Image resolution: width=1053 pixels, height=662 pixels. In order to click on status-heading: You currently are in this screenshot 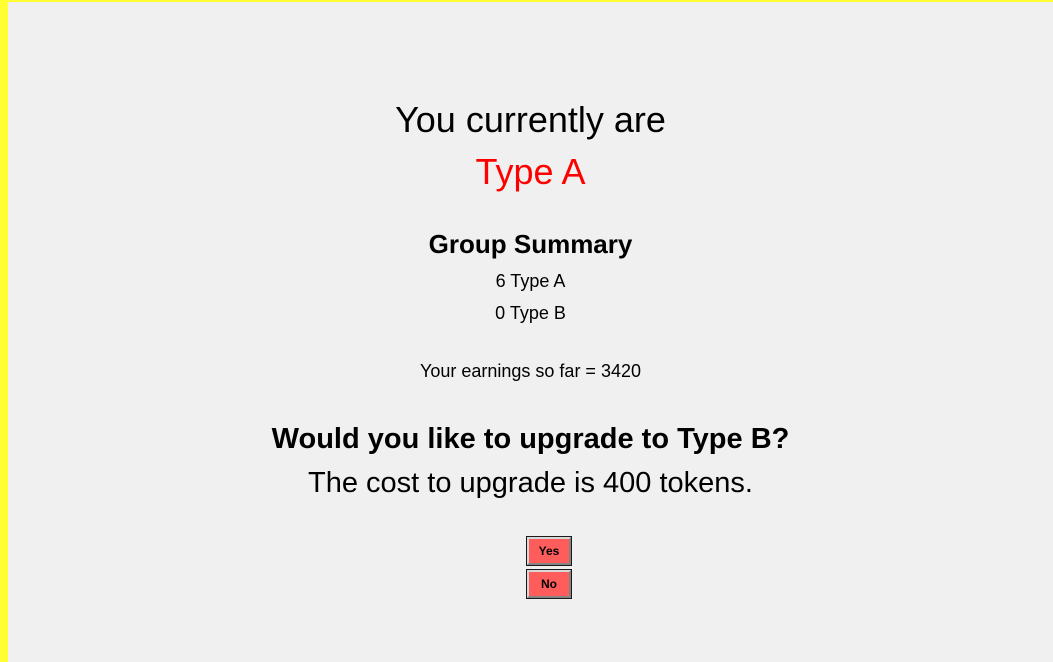, I will do `click(530, 119)`.